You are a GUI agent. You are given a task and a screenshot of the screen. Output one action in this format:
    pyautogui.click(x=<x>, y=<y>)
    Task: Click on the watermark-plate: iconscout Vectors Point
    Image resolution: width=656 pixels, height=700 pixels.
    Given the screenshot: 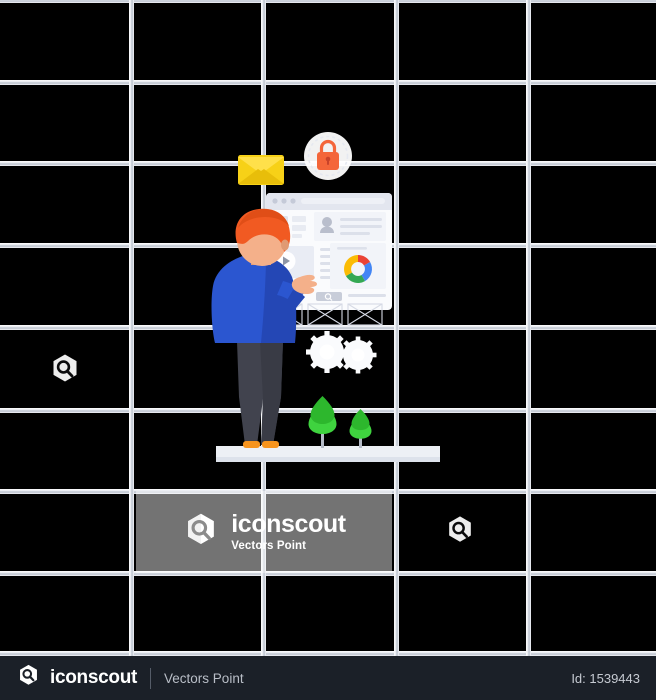 What is the action you would take?
    pyautogui.click(x=264, y=532)
    